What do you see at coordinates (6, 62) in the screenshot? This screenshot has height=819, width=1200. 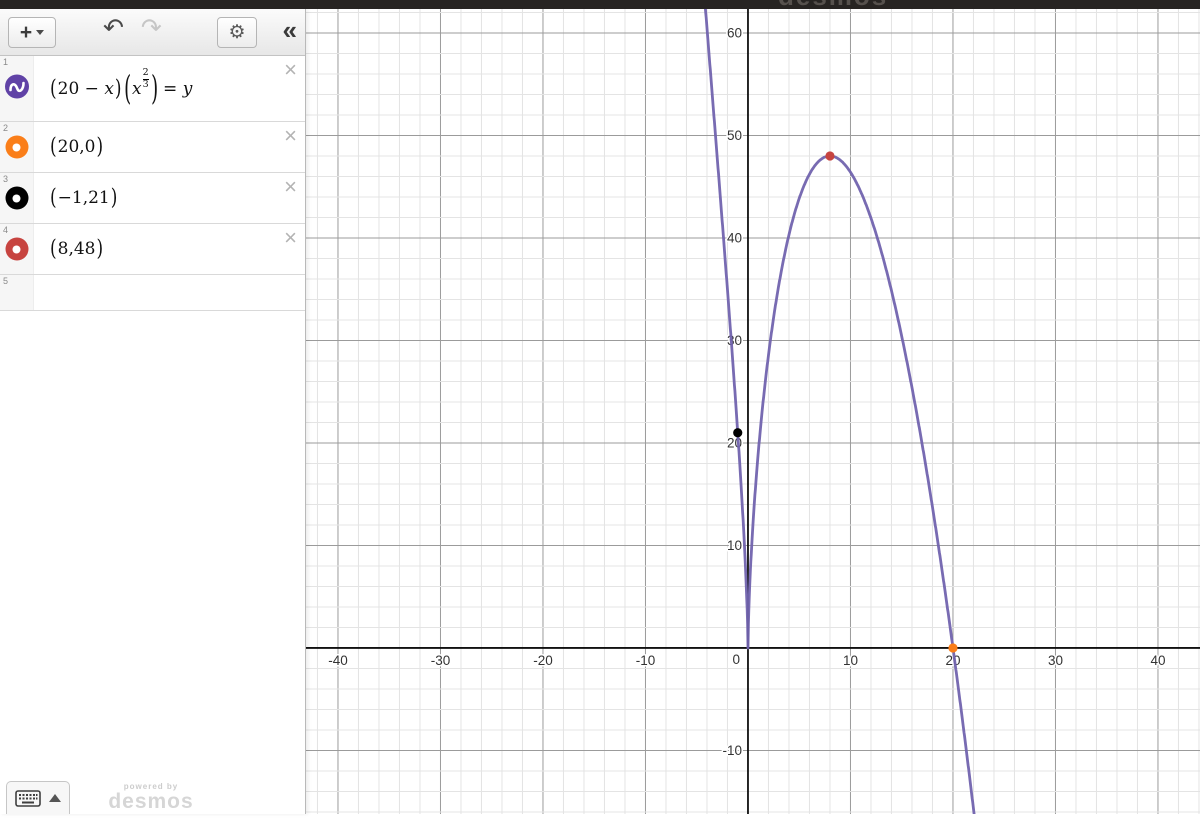 I see `row-number: 1` at bounding box center [6, 62].